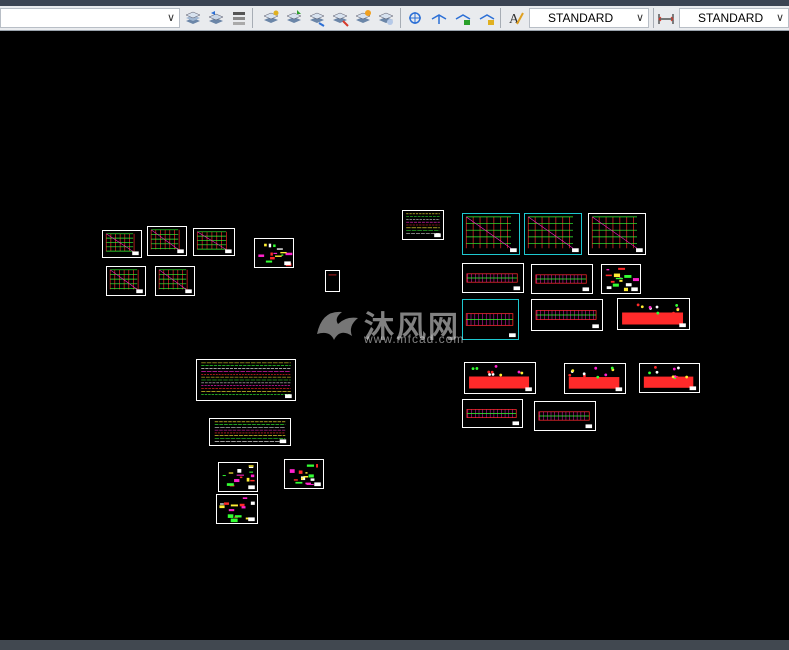 This screenshot has width=789, height=650. Describe the element at coordinates (439, 18) in the screenshot. I see `layer-unlock-icon` at that location.